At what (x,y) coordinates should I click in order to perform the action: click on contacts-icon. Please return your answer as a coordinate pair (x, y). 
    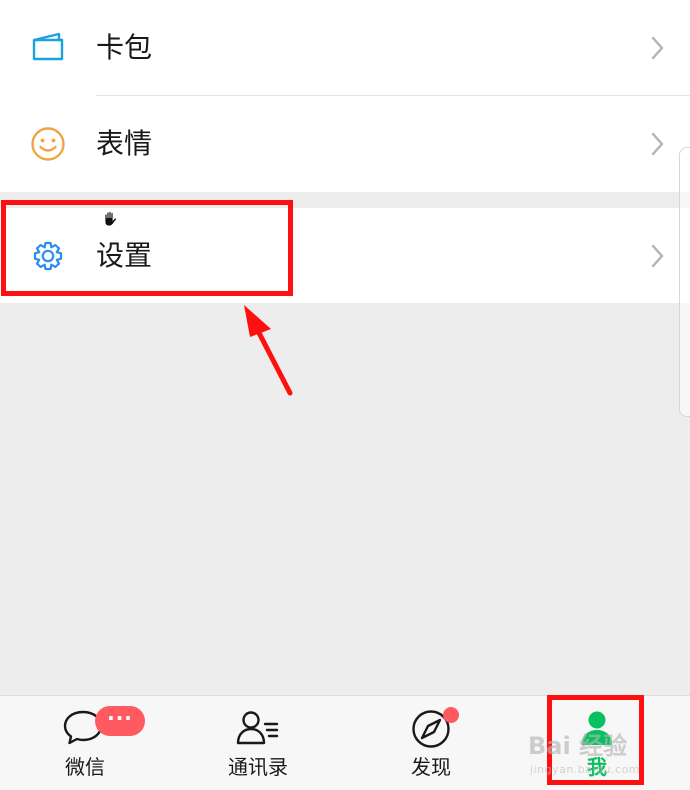
    Looking at the image, I should click on (258, 729).